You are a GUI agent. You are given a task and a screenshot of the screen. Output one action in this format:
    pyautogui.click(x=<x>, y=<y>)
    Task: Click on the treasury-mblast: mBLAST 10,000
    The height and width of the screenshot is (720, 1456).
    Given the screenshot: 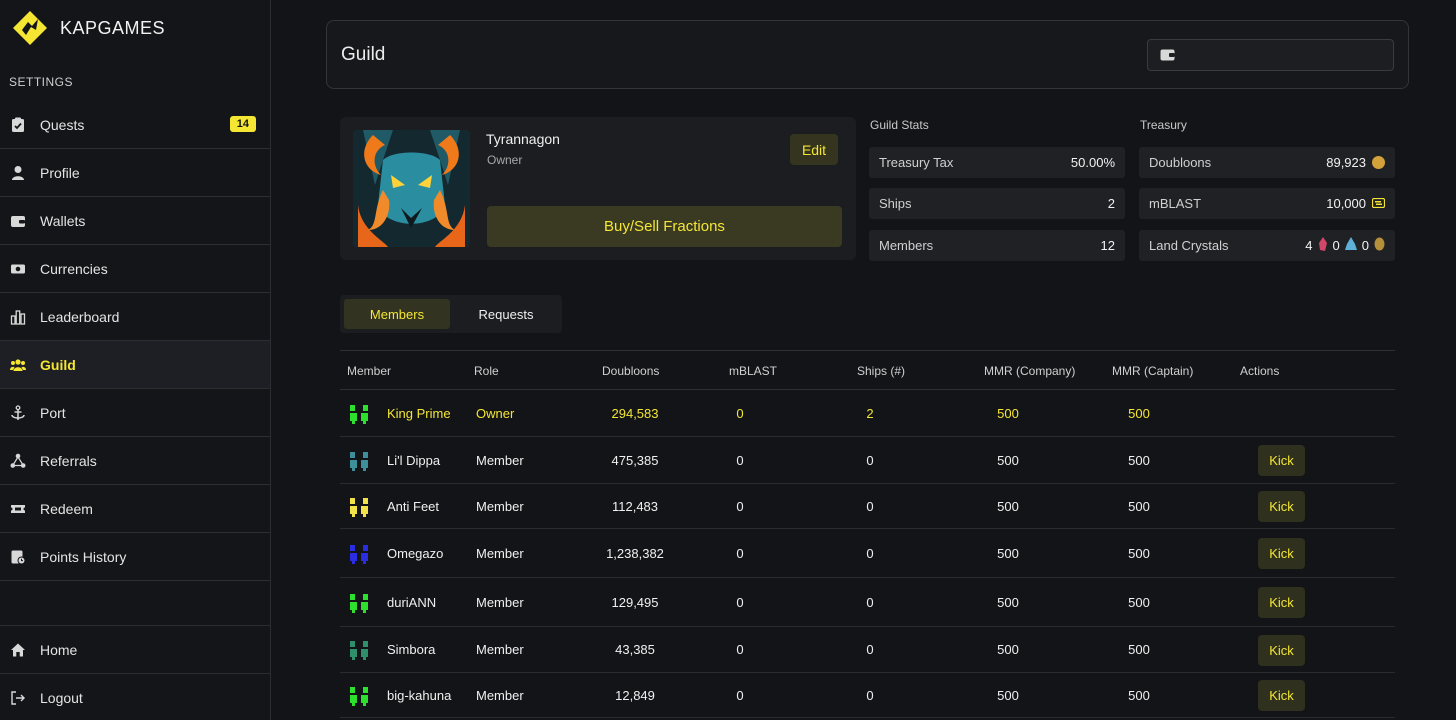 What is the action you would take?
    pyautogui.click(x=1267, y=203)
    